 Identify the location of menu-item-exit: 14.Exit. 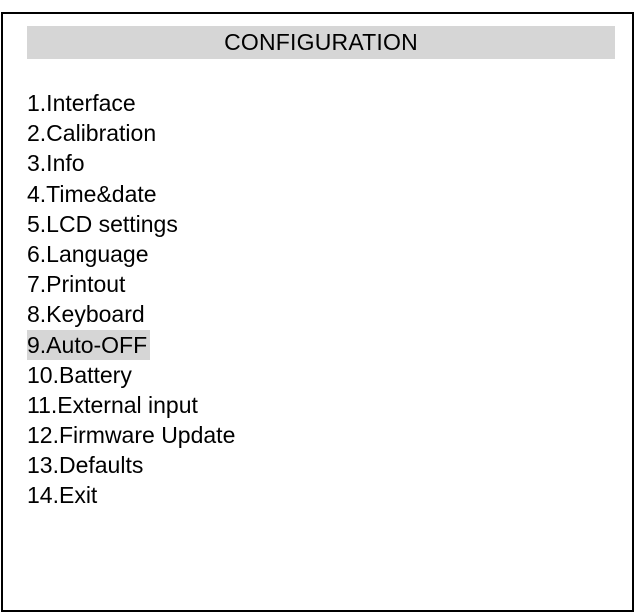
(132, 495).